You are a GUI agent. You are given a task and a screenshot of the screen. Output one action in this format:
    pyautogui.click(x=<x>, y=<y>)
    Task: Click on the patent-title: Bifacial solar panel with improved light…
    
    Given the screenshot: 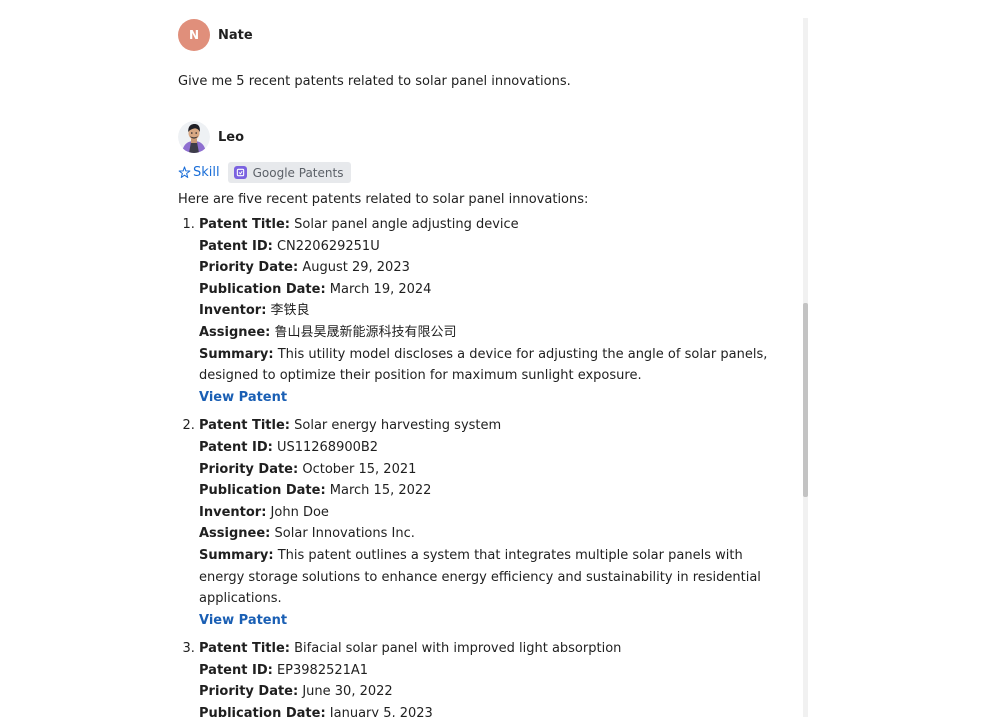 What is the action you would take?
    pyautogui.click(x=458, y=649)
    